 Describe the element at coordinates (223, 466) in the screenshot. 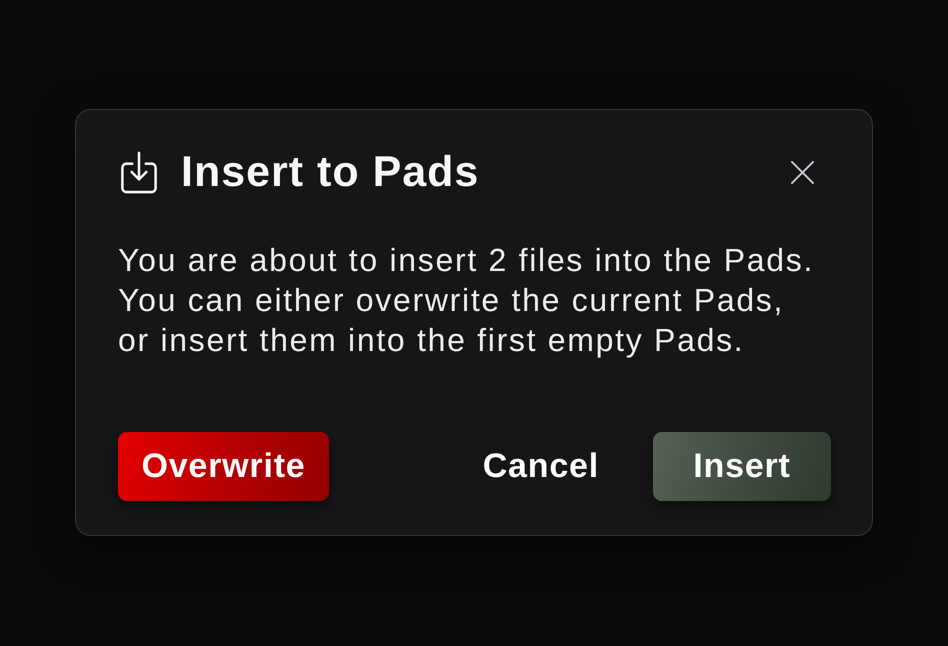

I see `overwrite-button: Overwrite` at that location.